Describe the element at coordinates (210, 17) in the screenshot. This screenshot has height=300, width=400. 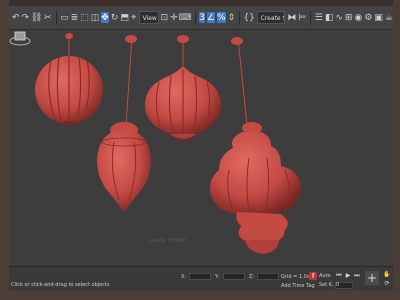
I see `angle-snap-icon: ∠` at that location.